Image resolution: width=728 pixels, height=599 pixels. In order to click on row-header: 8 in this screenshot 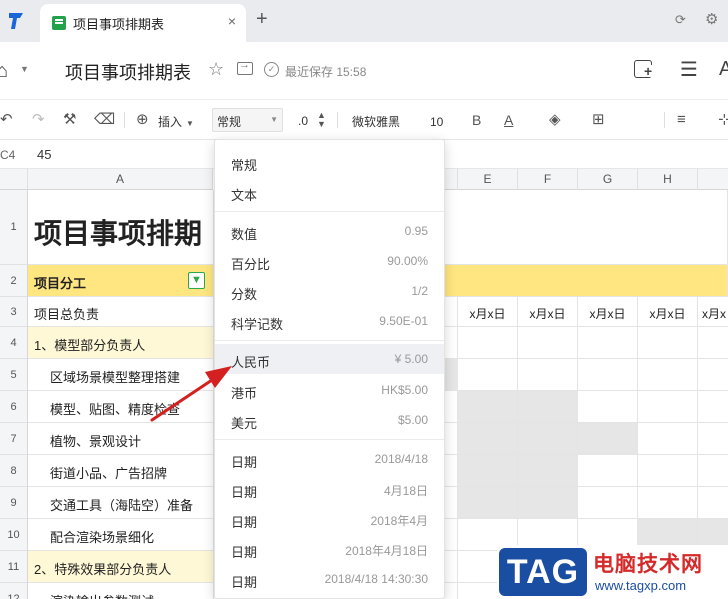, I will do `click(14, 471)`.